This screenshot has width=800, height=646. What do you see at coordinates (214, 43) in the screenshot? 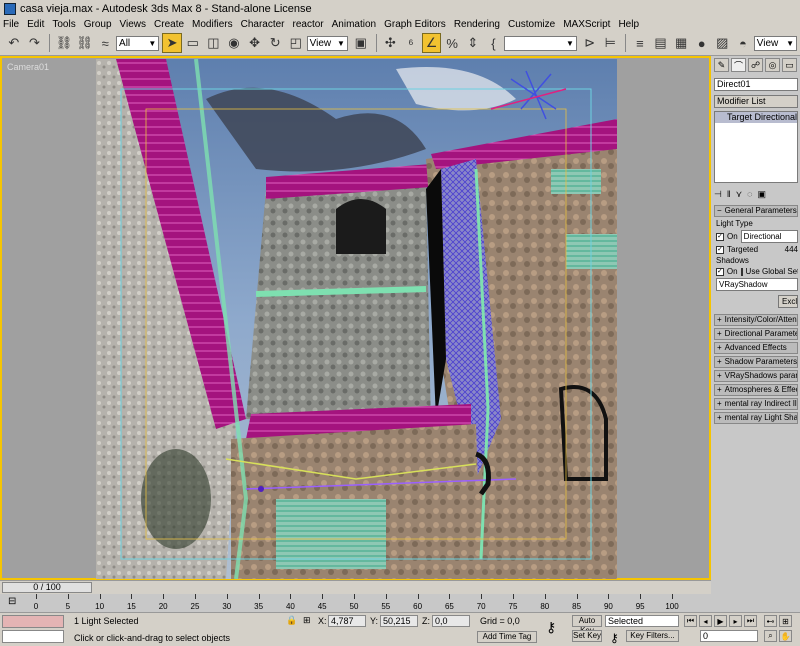
I see `window-crossing-icon: ◫` at bounding box center [214, 43].